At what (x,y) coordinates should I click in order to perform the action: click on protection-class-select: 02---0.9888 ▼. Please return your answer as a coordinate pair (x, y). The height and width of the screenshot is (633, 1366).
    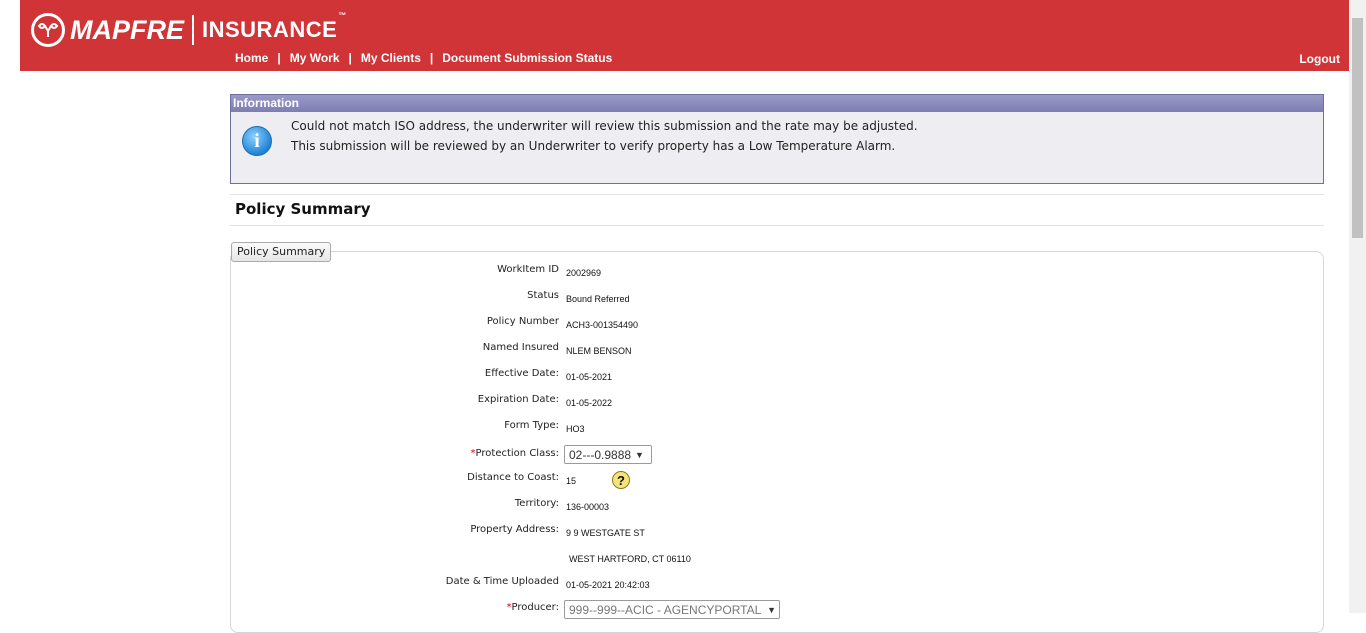
    Looking at the image, I should click on (608, 454).